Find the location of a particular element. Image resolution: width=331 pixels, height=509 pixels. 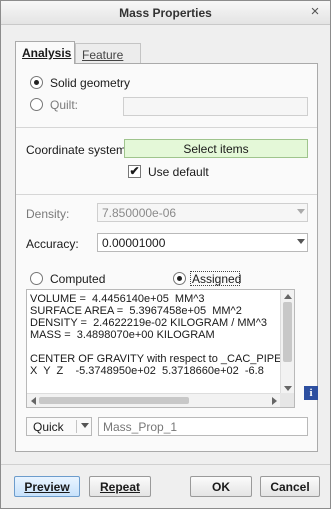

tab-feature-label: Feature is located at coordinates (103, 55).